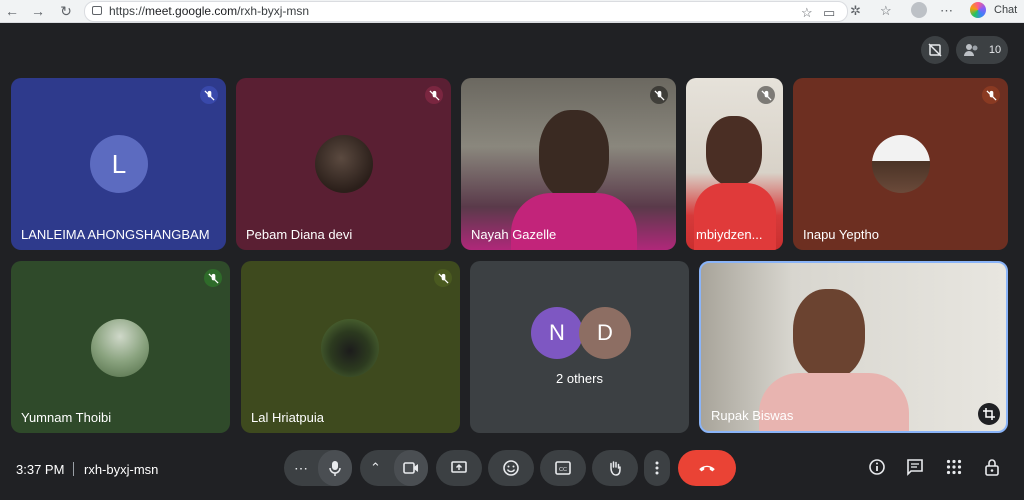 Image resolution: width=1024 pixels, height=500 pixels. Describe the element at coordinates (841, 234) in the screenshot. I see `participant-name: Inapu Yeptho` at that location.